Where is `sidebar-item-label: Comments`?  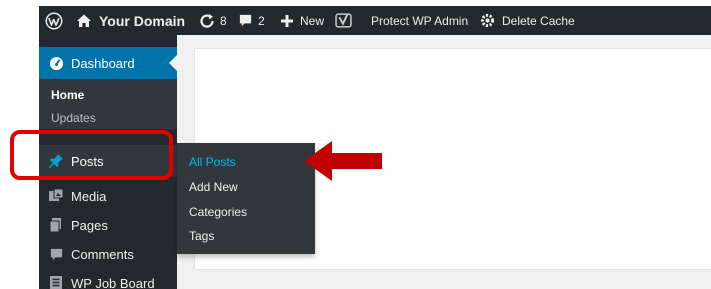
sidebar-item-label: Comments is located at coordinates (102, 254).